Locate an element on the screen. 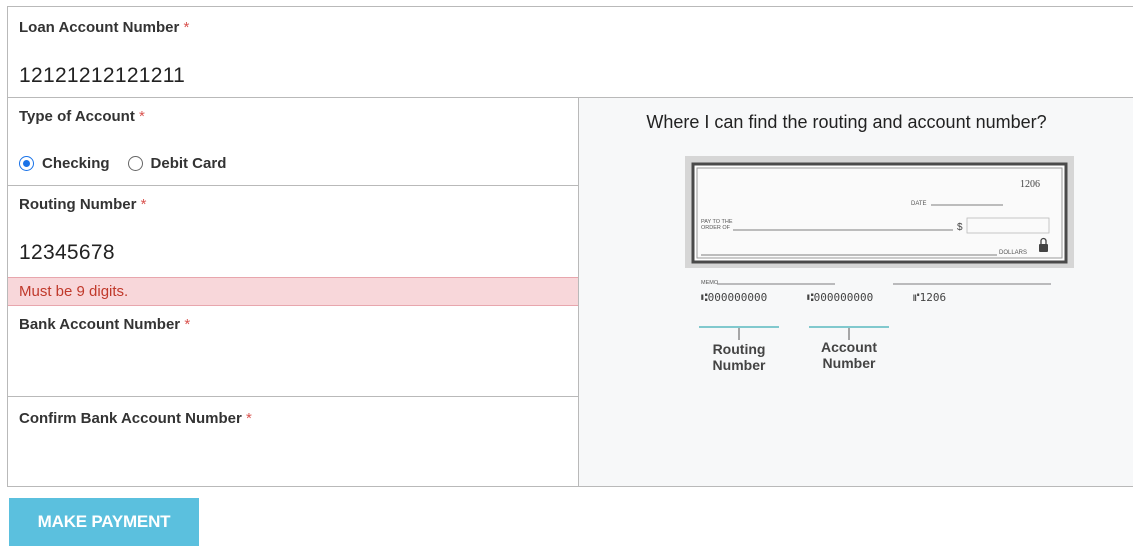  check-date-label: DATE is located at coordinates (919, 204).